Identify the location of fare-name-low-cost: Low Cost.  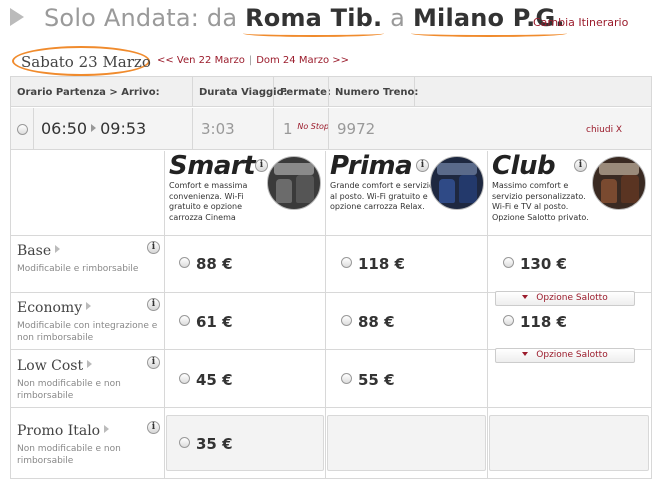
(55, 366).